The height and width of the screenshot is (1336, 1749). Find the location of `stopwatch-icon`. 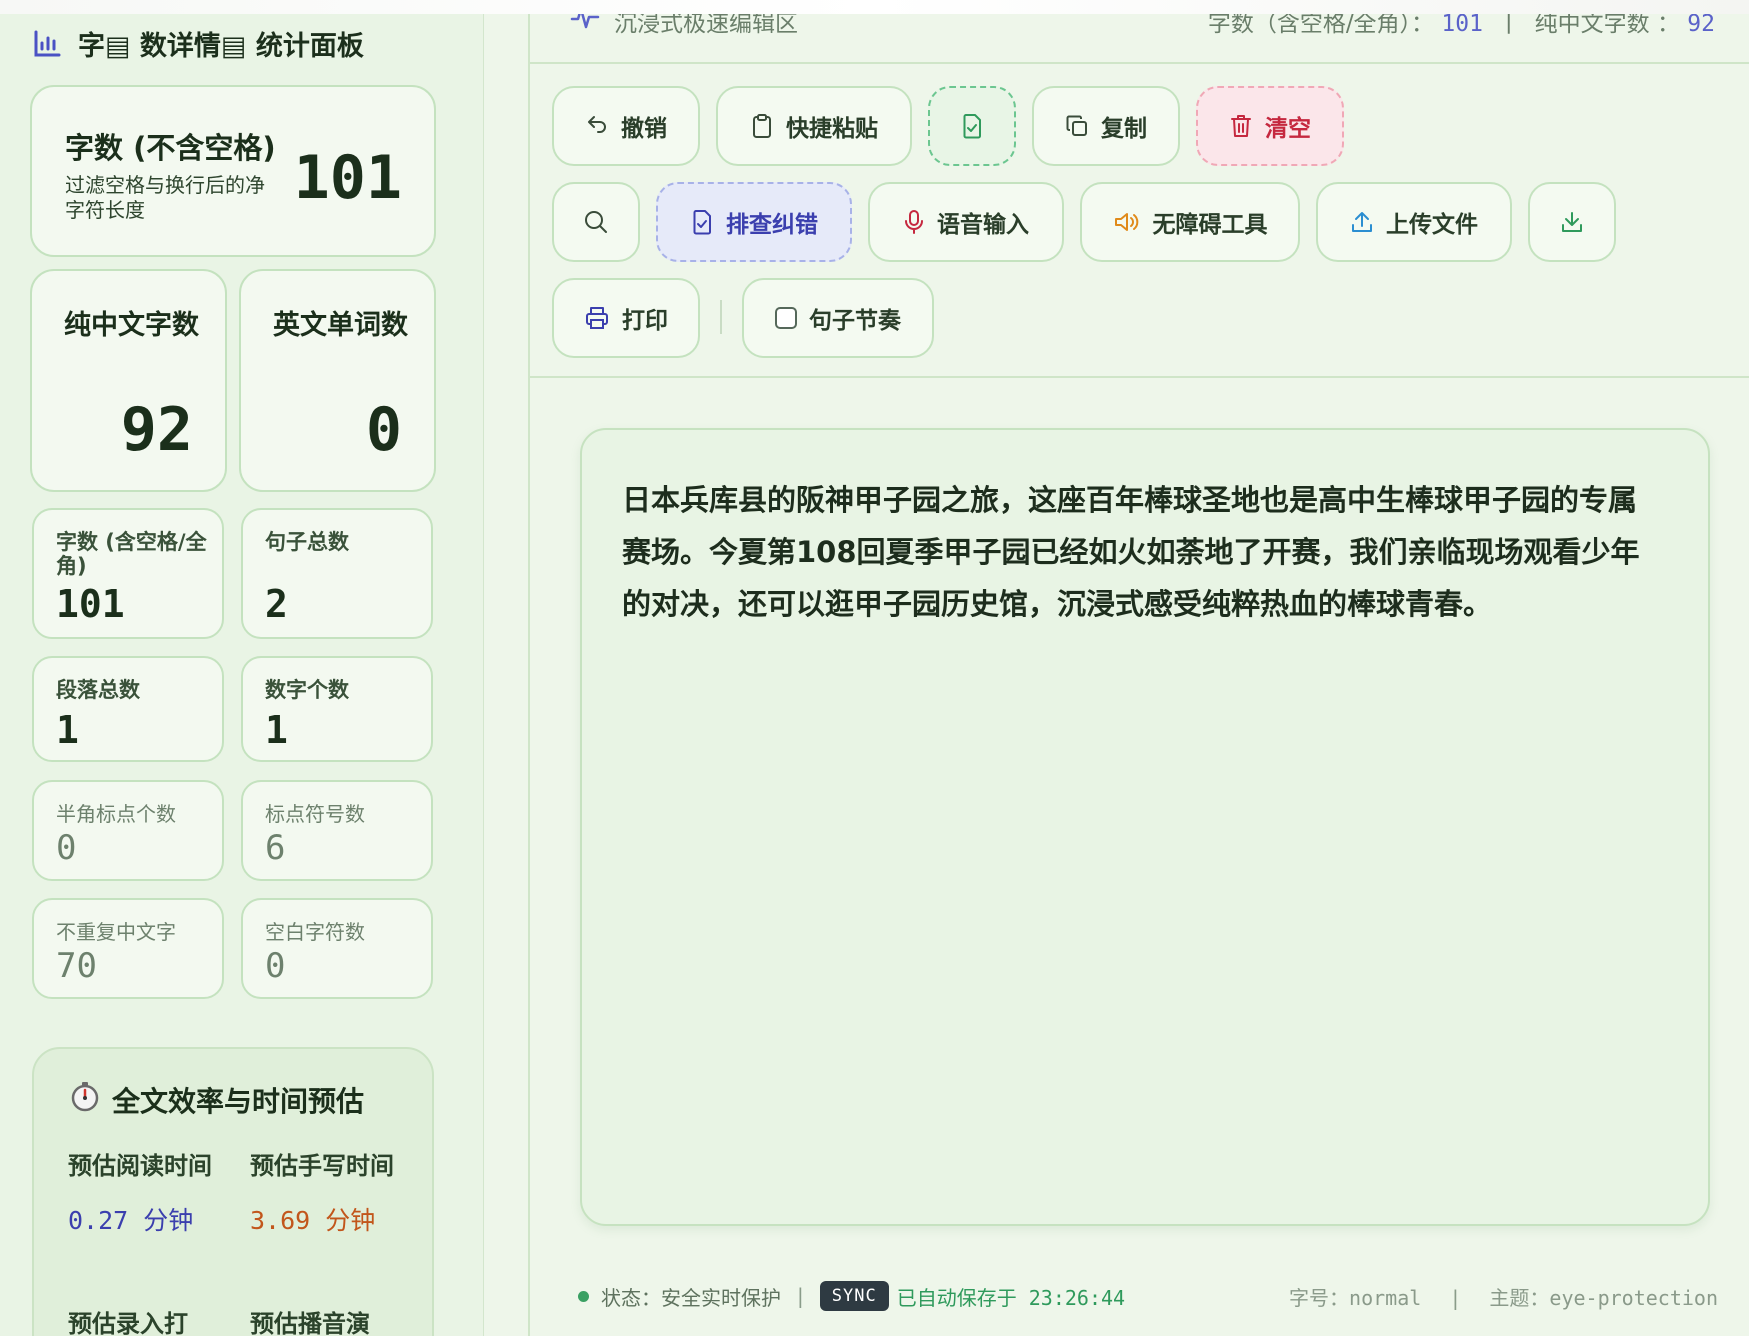

stopwatch-icon is located at coordinates (85, 1099).